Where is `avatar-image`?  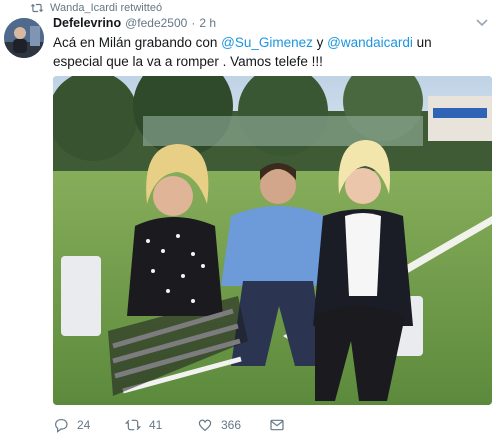 avatar-image is located at coordinates (24, 38).